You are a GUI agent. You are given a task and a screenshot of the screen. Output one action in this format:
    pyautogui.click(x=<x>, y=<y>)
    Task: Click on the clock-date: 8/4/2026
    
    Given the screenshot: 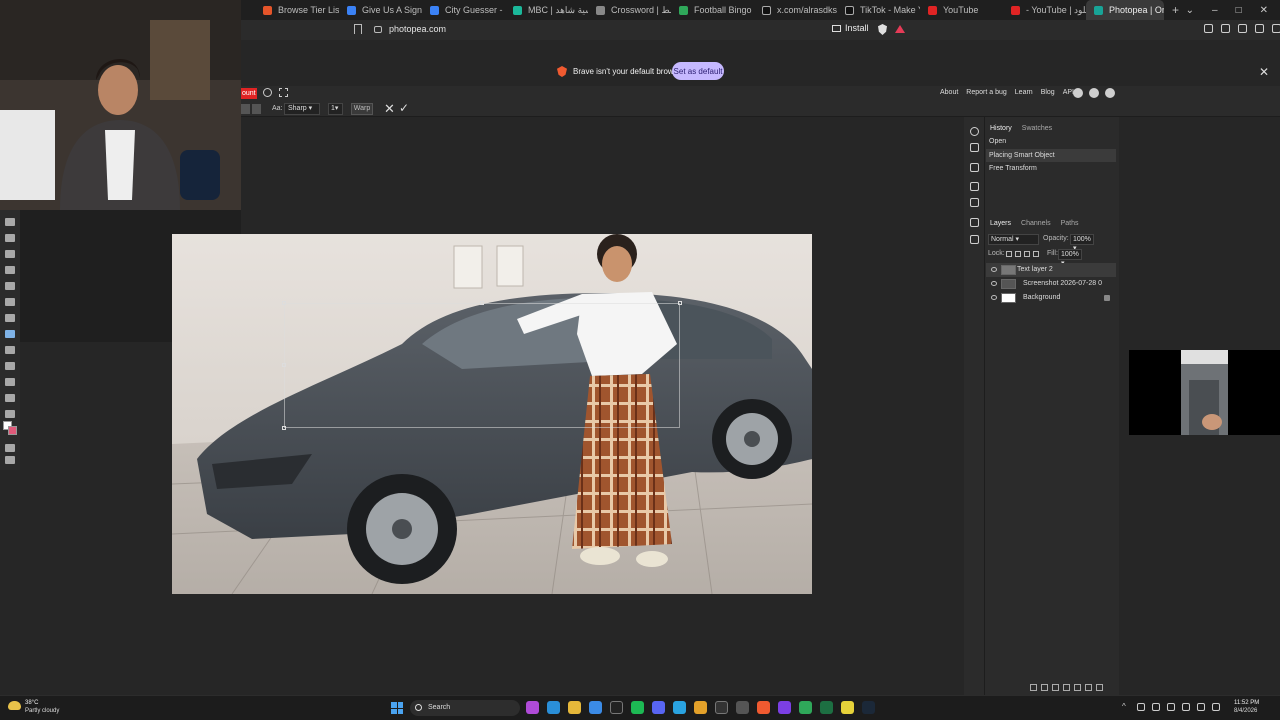 What is the action you would take?
    pyautogui.click(x=1245, y=711)
    